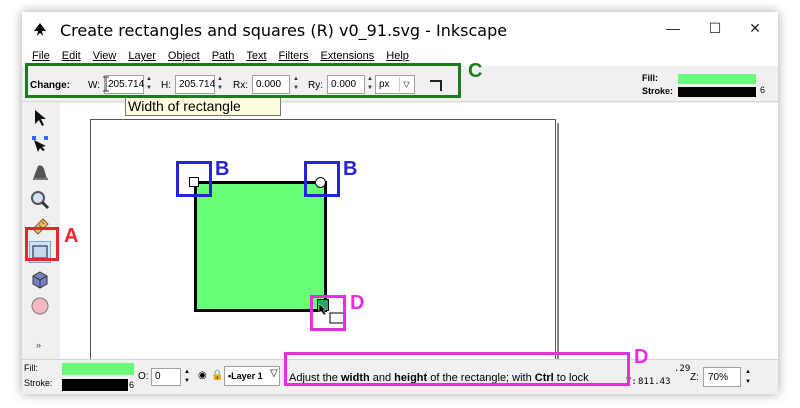 The height and width of the screenshot is (408, 800). Describe the element at coordinates (717, 92) in the screenshot. I see `stroke-swatch-top` at that location.